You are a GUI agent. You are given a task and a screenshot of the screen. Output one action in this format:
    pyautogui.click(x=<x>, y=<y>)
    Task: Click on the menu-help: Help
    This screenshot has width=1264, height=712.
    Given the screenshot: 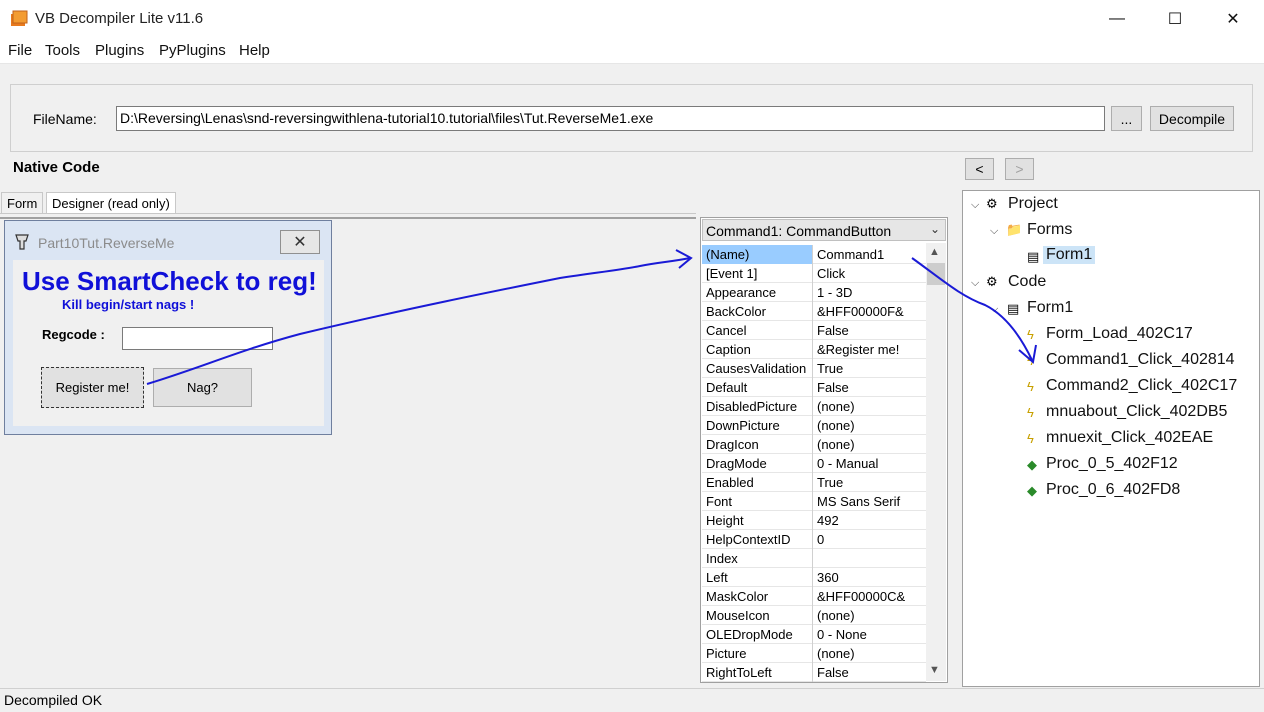 What is the action you would take?
    pyautogui.click(x=254, y=50)
    